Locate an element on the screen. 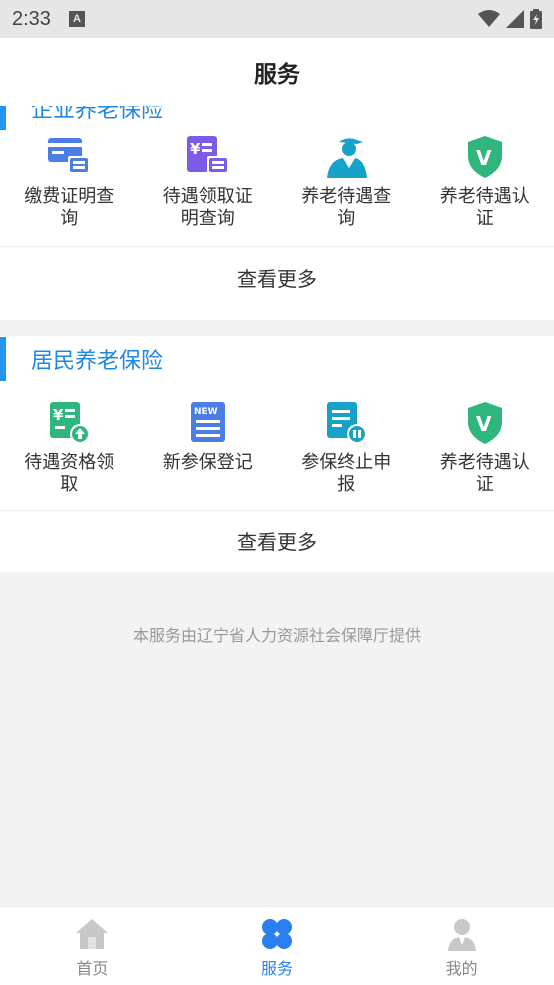 Image resolution: width=554 pixels, height=985 pixels. tab-label: 首页 is located at coordinates (92, 968).